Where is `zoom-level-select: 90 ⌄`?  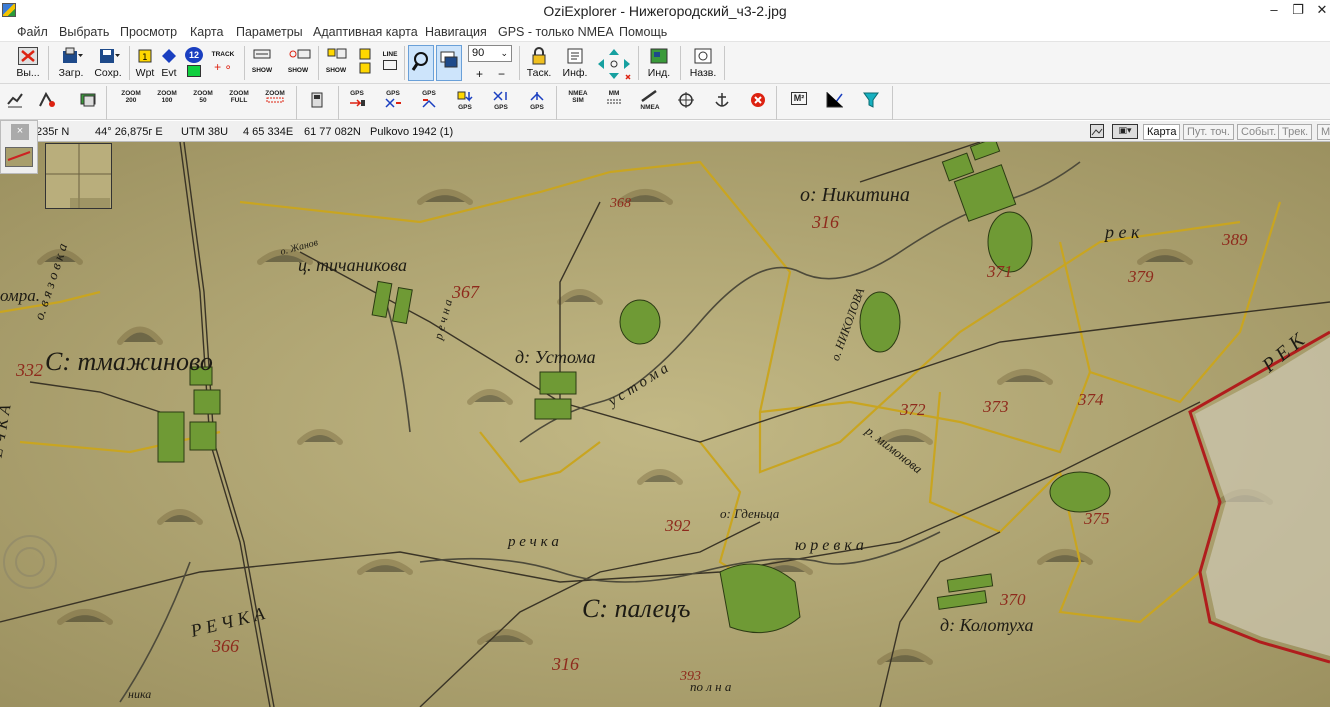 zoom-level-select: 90 ⌄ is located at coordinates (490, 53).